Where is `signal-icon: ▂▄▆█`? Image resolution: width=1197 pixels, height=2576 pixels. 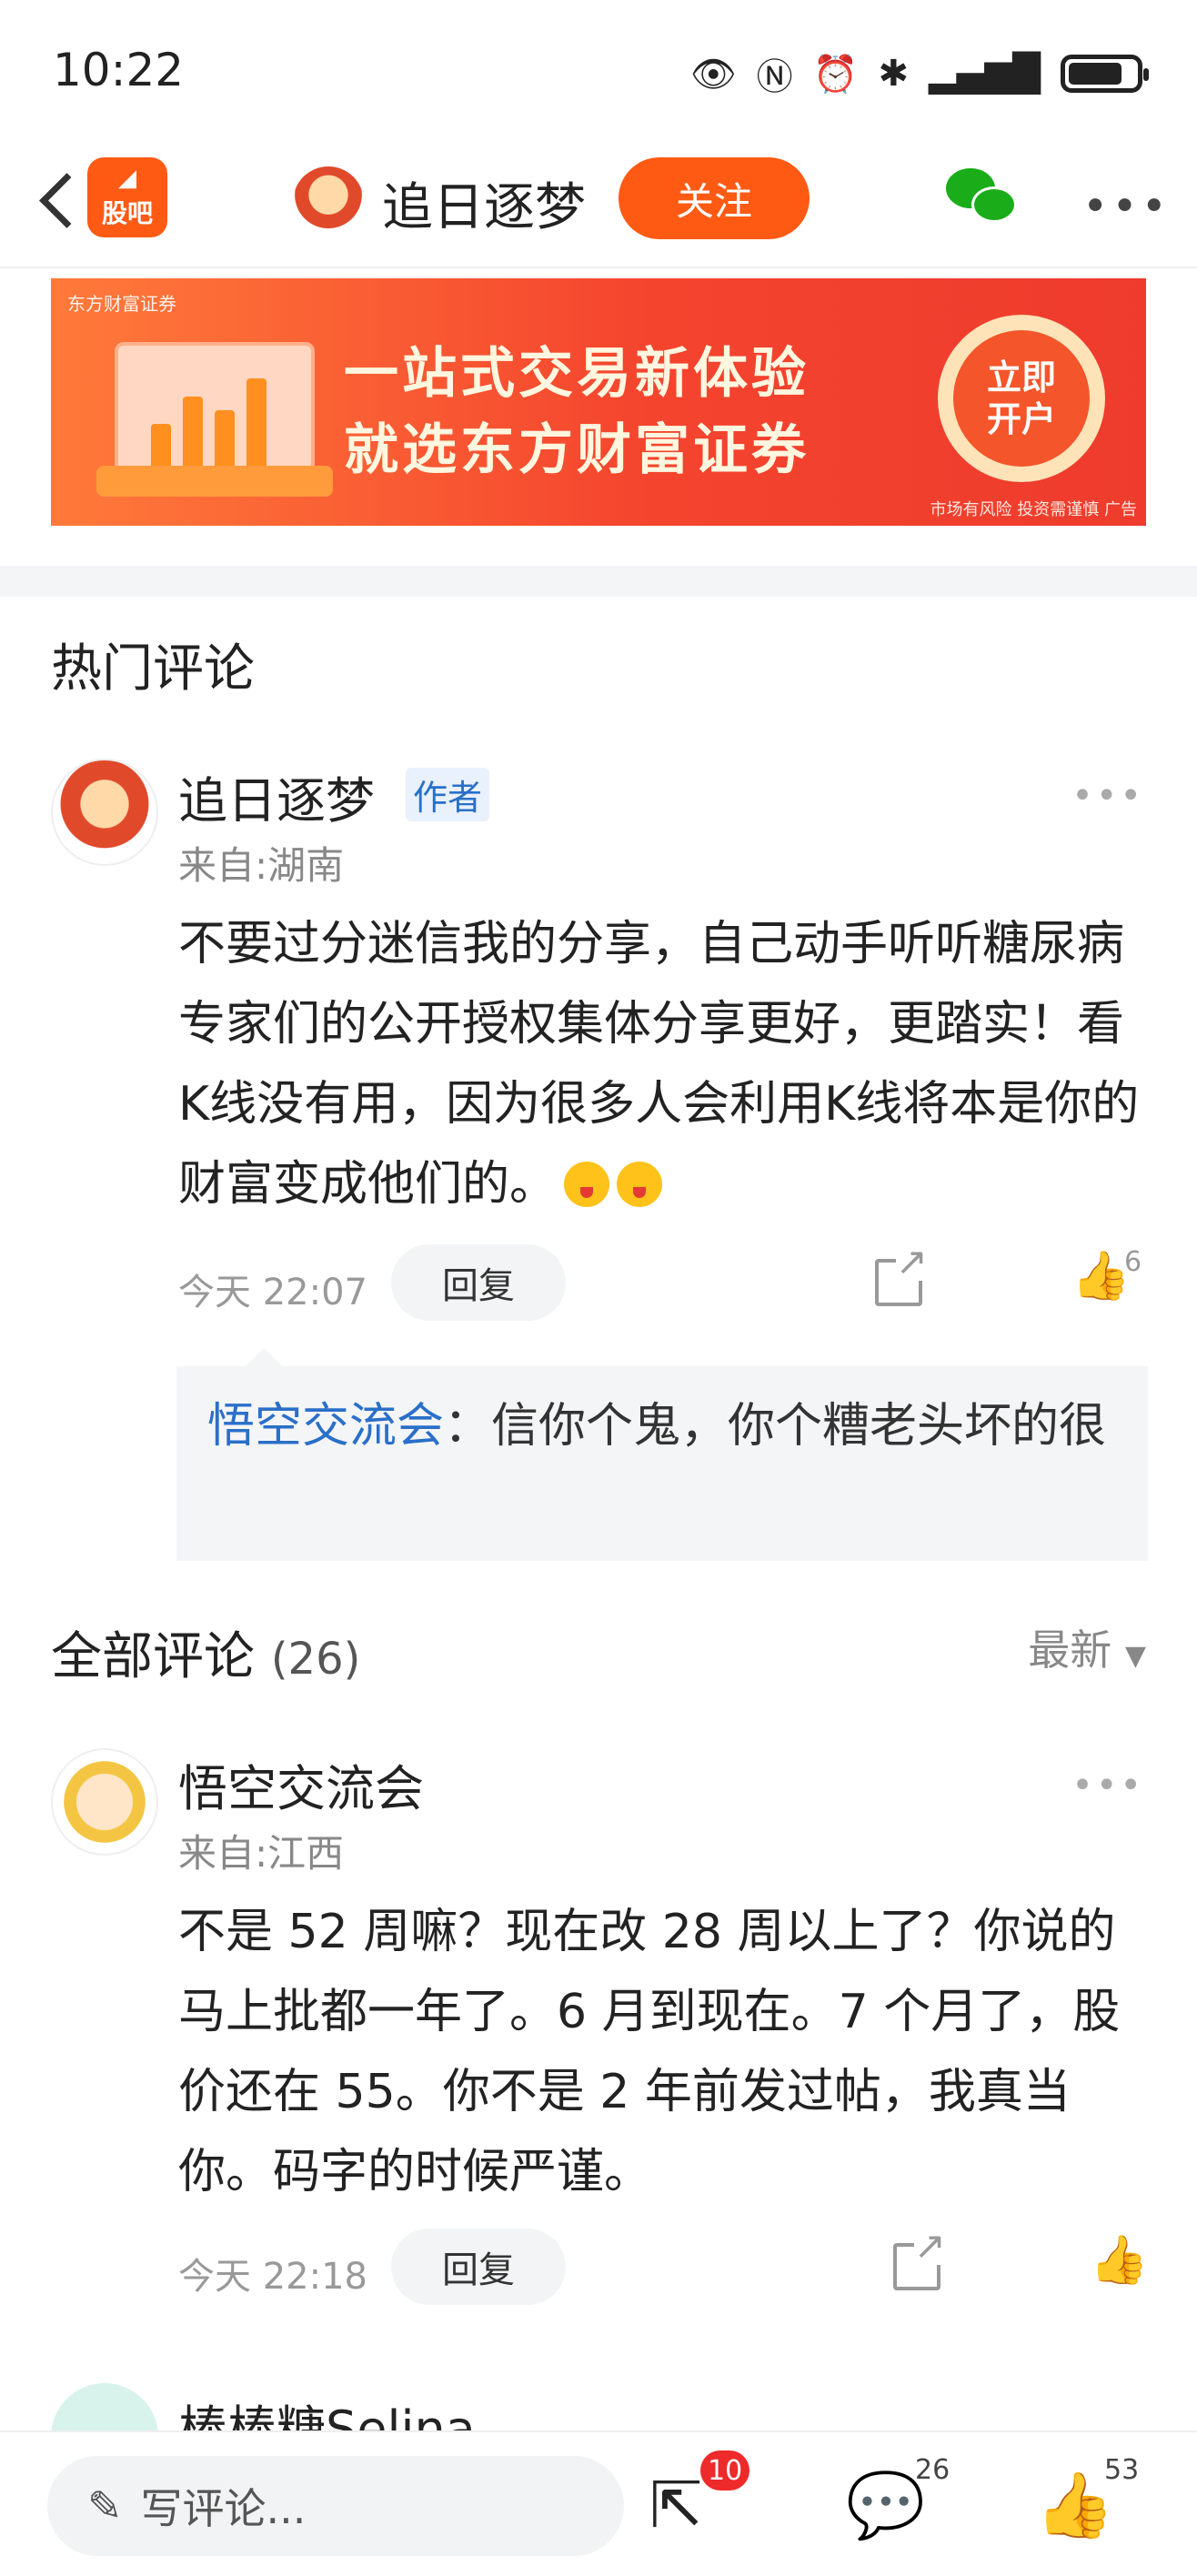 signal-icon: ▂▄▆█ is located at coordinates (984, 74).